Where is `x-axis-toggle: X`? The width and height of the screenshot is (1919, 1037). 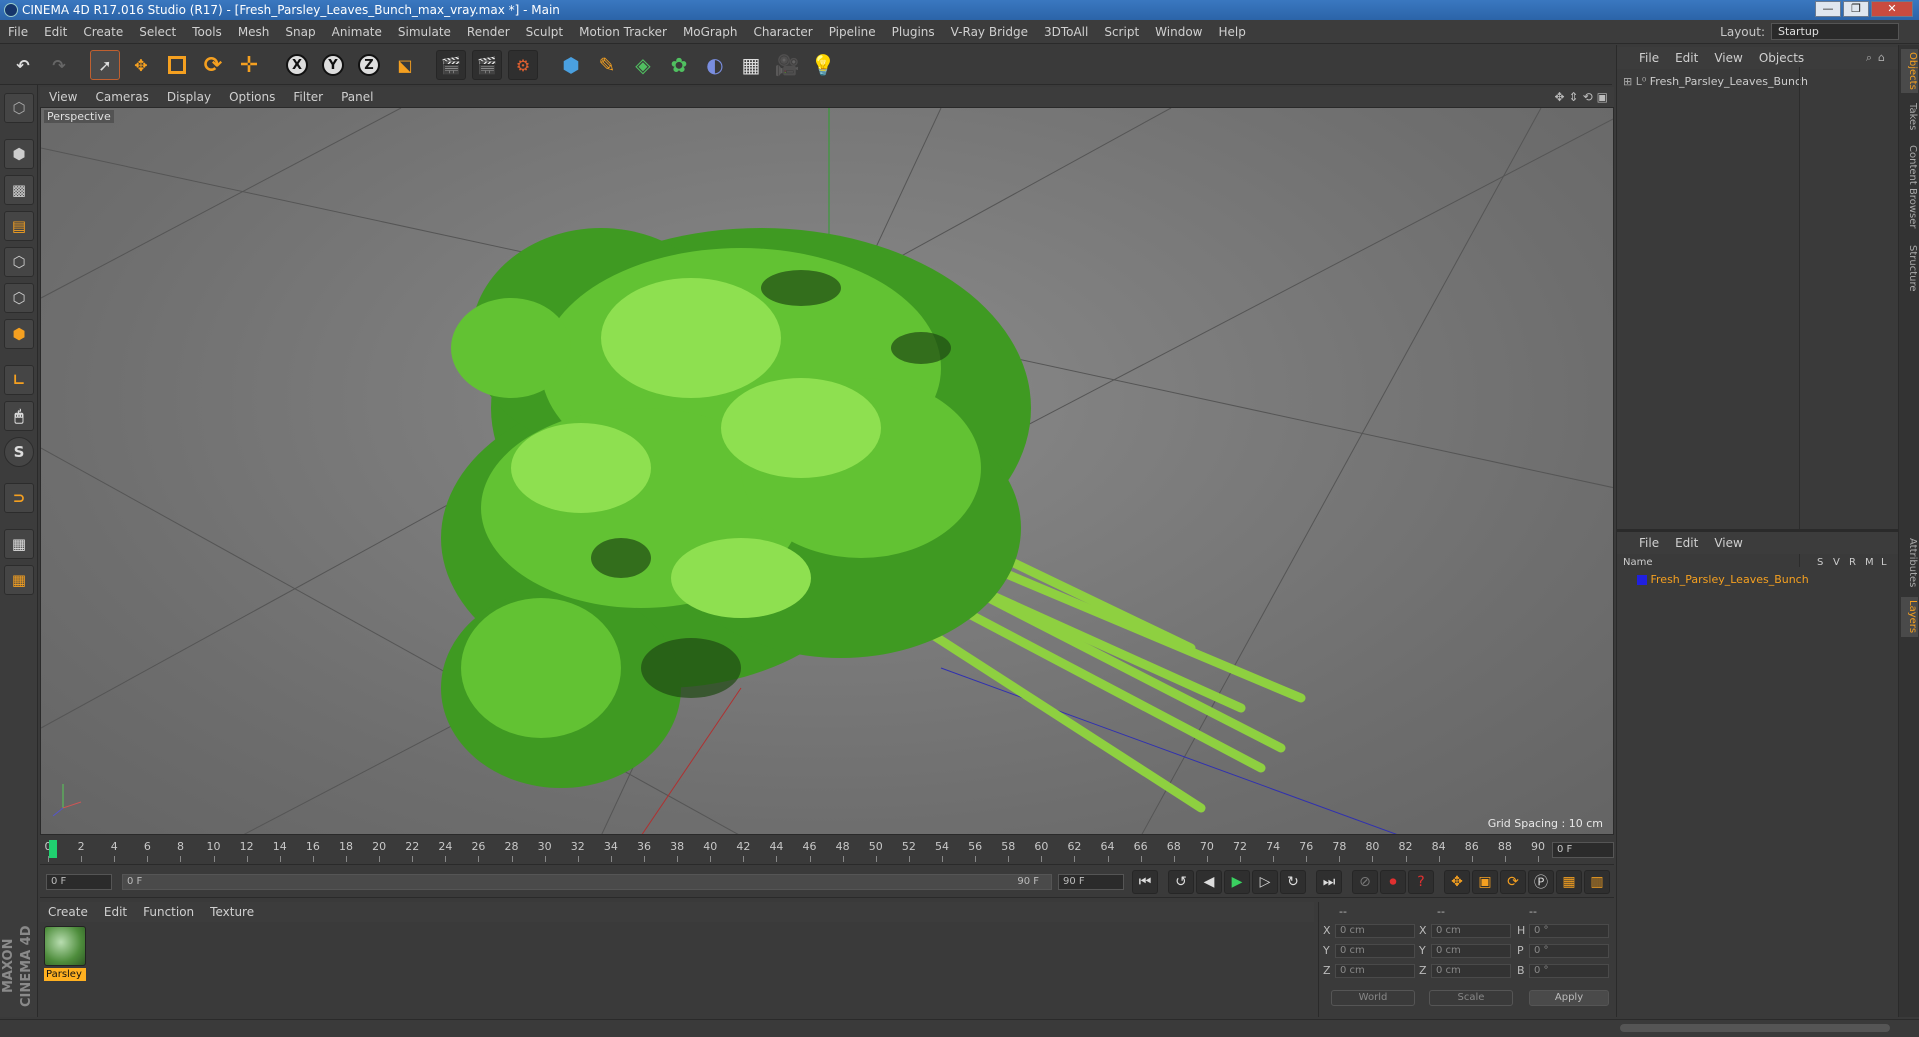 x-axis-toggle: X is located at coordinates (297, 65).